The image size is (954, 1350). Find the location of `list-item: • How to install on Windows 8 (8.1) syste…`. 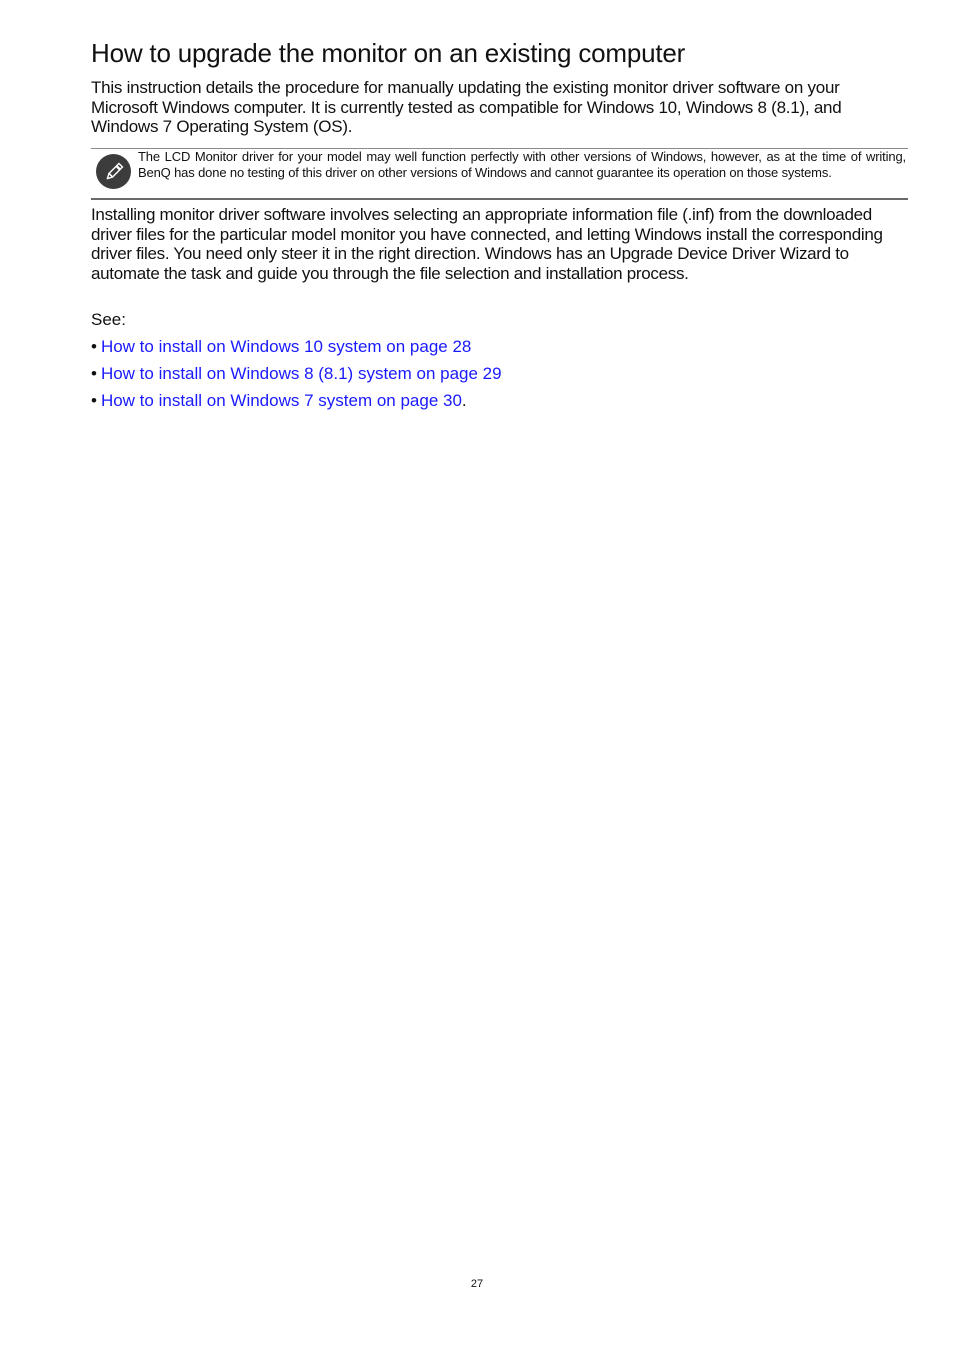

list-item: • How to install on Windows 8 (8.1) syste… is located at coordinates (296, 376).